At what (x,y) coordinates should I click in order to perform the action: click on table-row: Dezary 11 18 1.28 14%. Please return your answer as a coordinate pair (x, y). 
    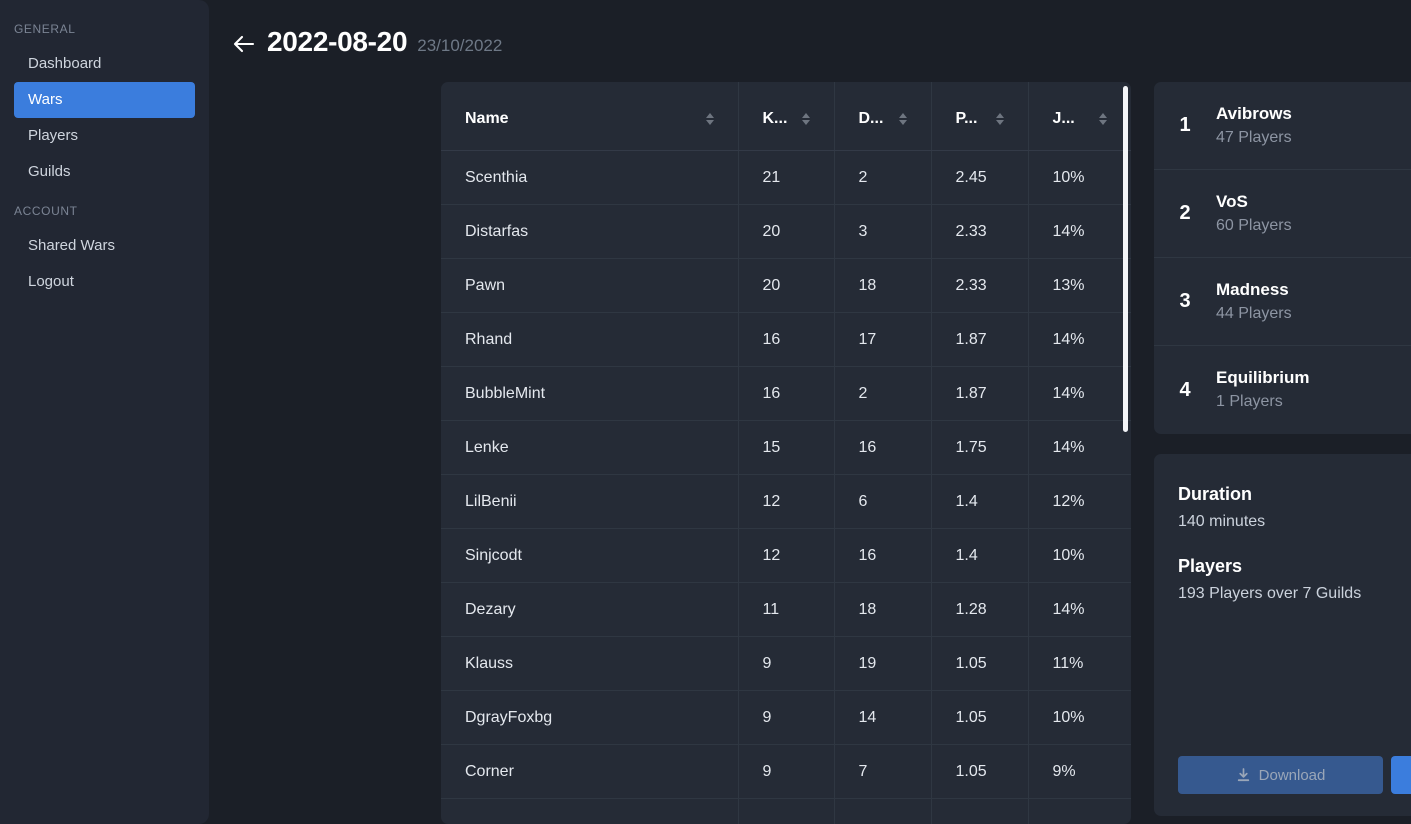
    Looking at the image, I should click on (786, 609).